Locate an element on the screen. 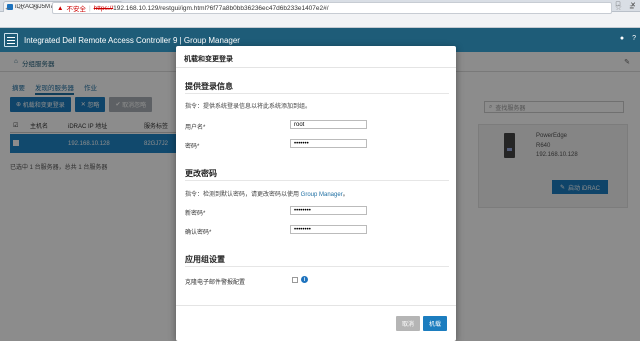 The image size is (640, 341). change-password-hint: 指令：检测到默认密码，请更改密码以使用 Group Manager。 is located at coordinates (267, 193).